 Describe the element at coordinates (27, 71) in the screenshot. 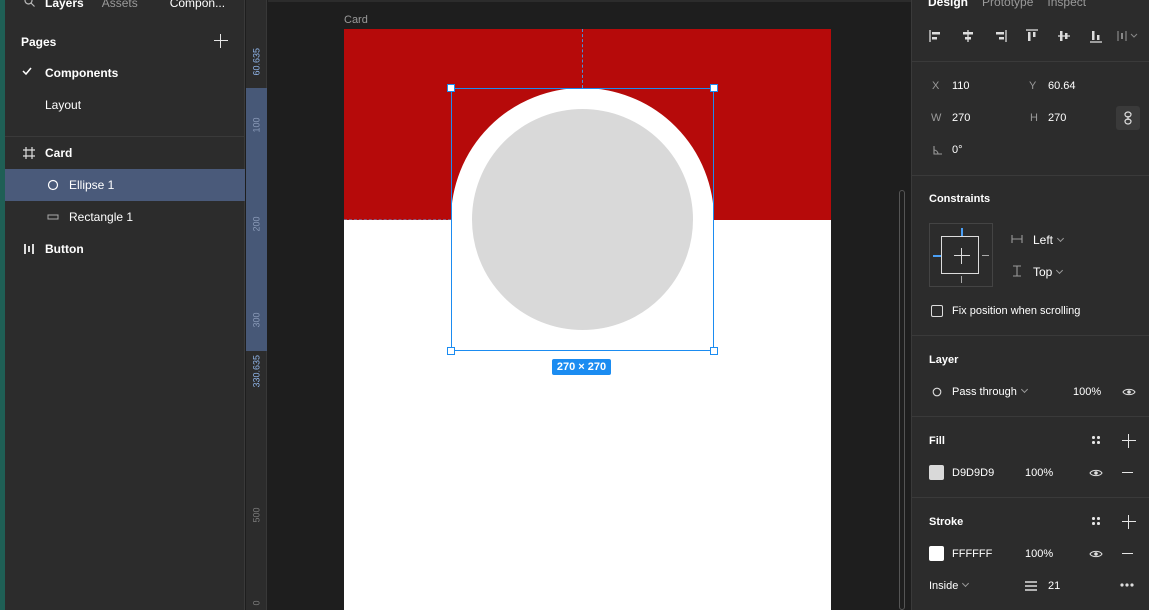

I see `check-icon` at that location.